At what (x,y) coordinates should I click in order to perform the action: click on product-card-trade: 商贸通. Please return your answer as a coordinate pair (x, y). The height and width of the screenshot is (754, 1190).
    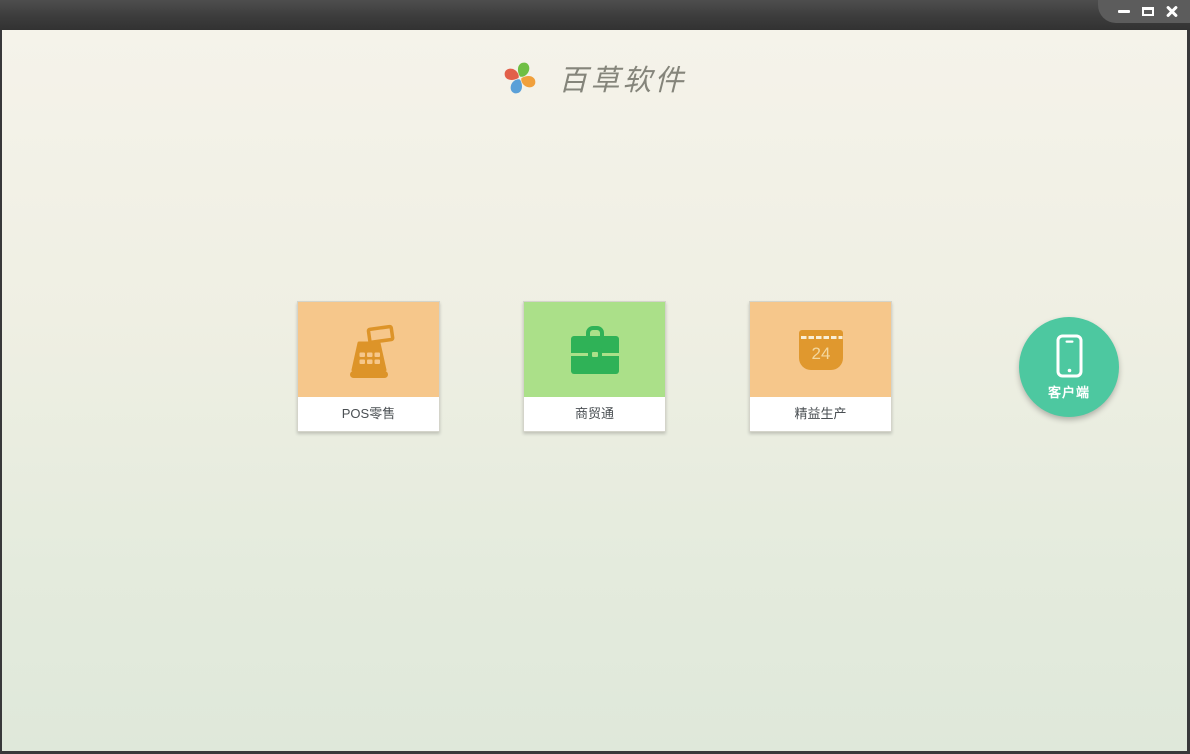
    Looking at the image, I should click on (594, 366).